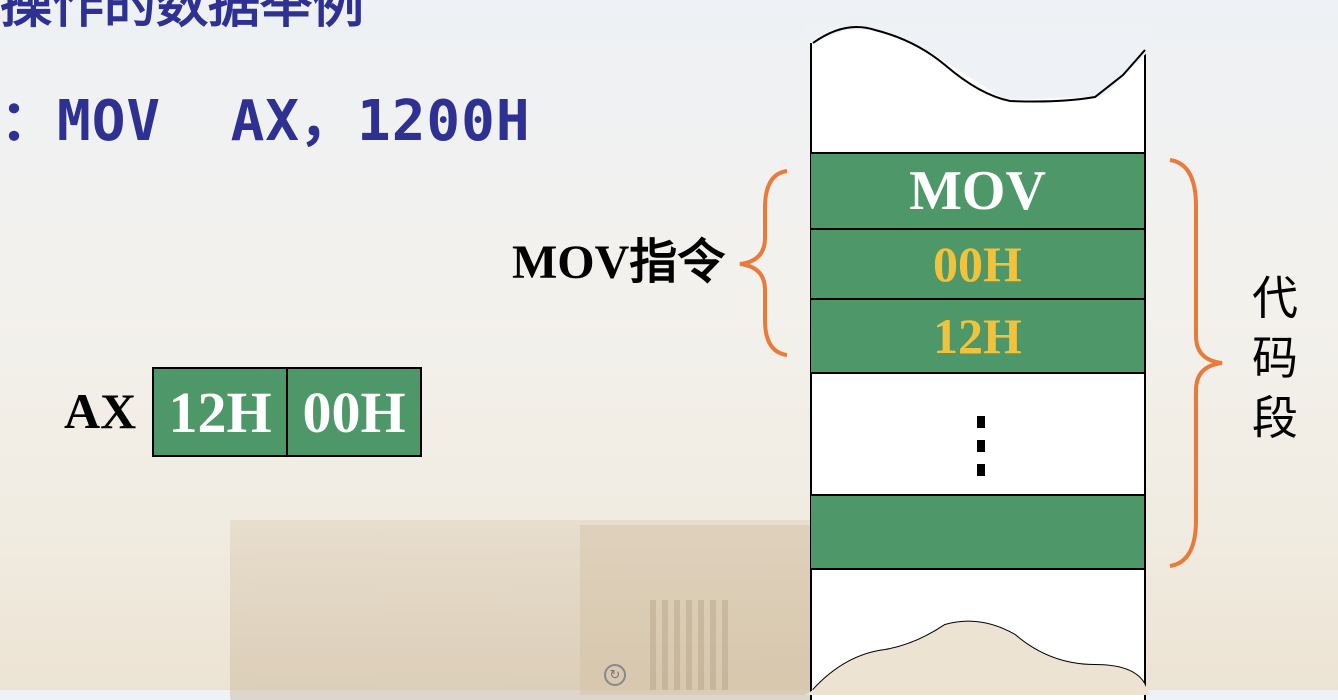 The width and height of the screenshot is (1338, 700). What do you see at coordinates (182, 17) in the screenshot?
I see `slide-title: 操作的数据举例` at bounding box center [182, 17].